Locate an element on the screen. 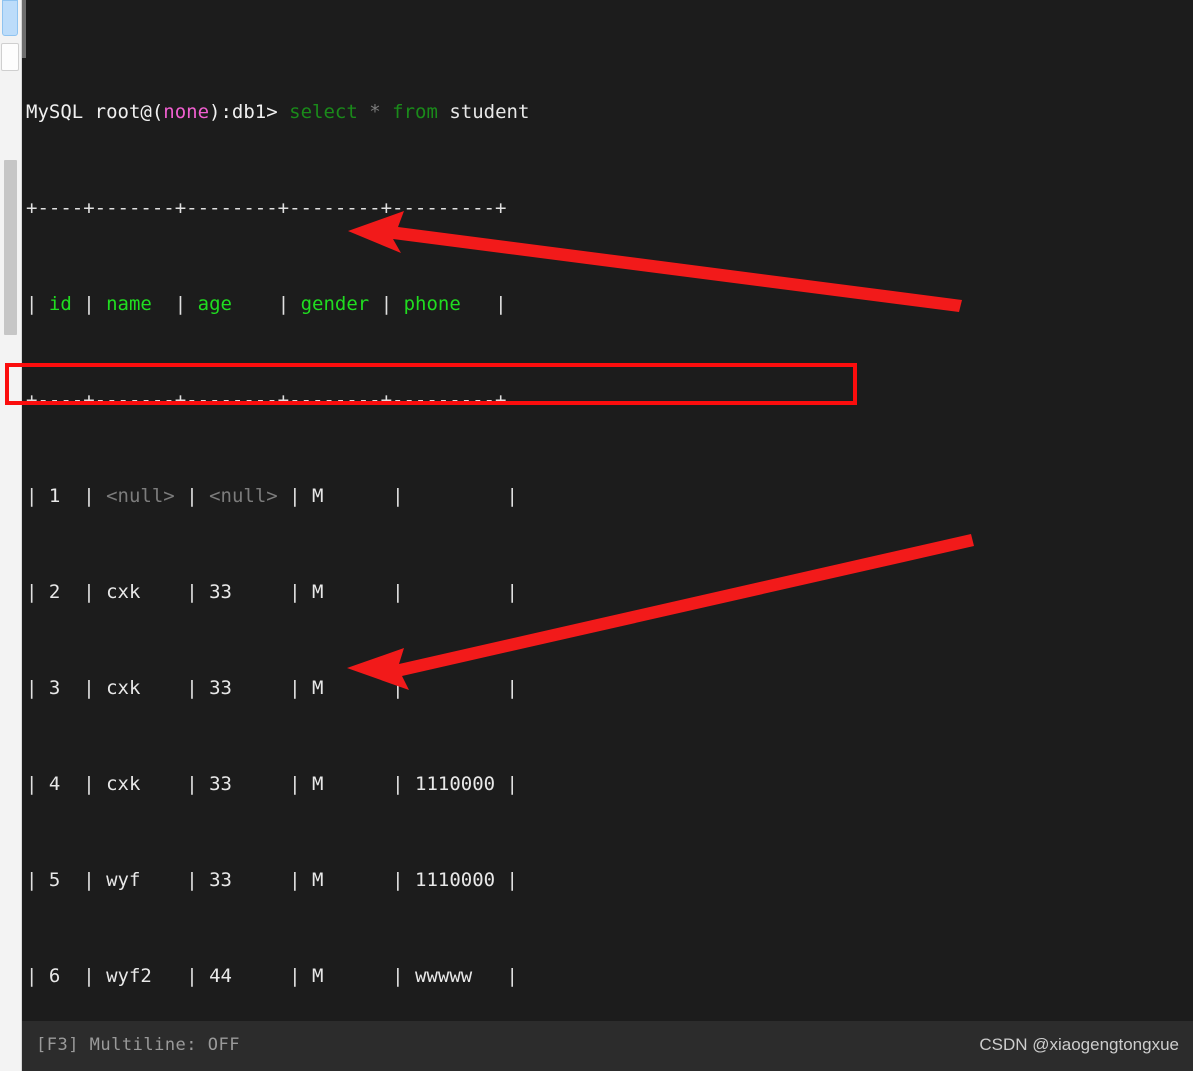  cell-id: 6 is located at coordinates (54, 976).